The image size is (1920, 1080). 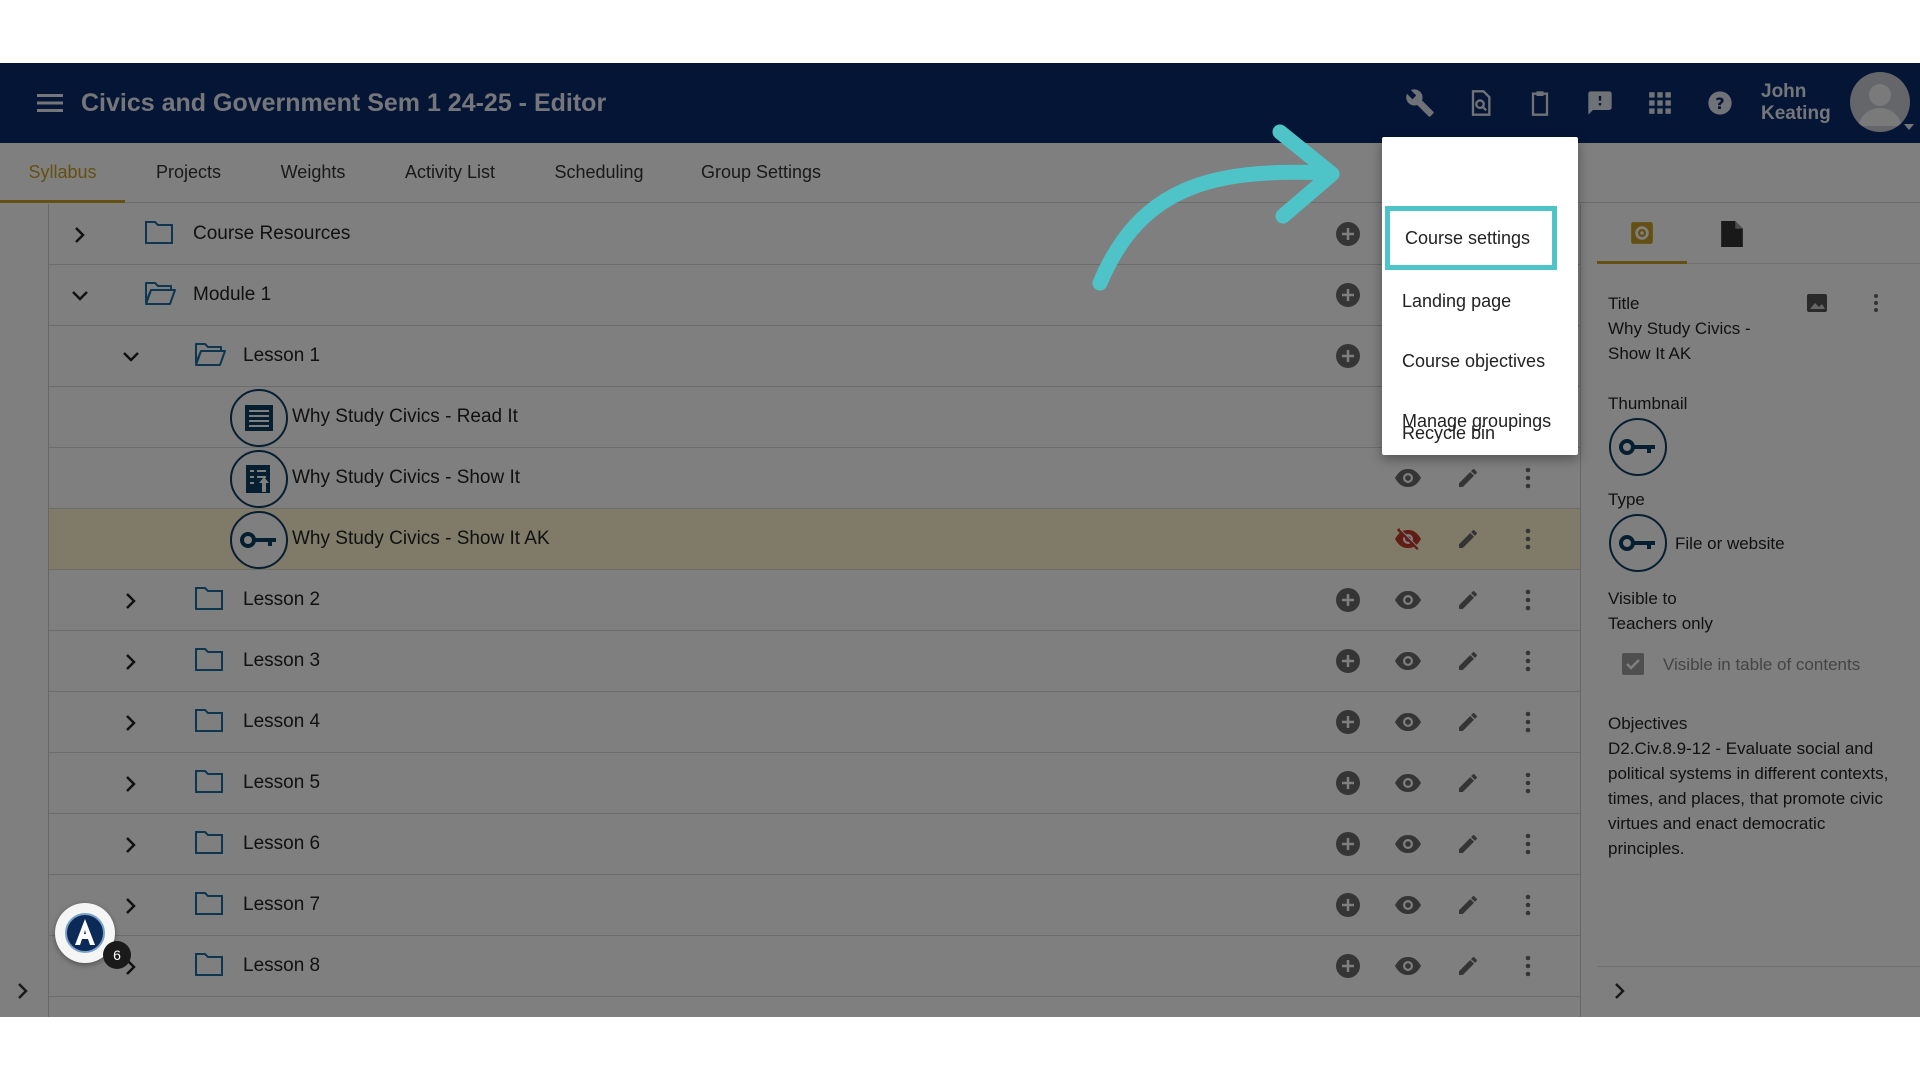 I want to click on tab-activity-list: Activity List, so click(x=450, y=173).